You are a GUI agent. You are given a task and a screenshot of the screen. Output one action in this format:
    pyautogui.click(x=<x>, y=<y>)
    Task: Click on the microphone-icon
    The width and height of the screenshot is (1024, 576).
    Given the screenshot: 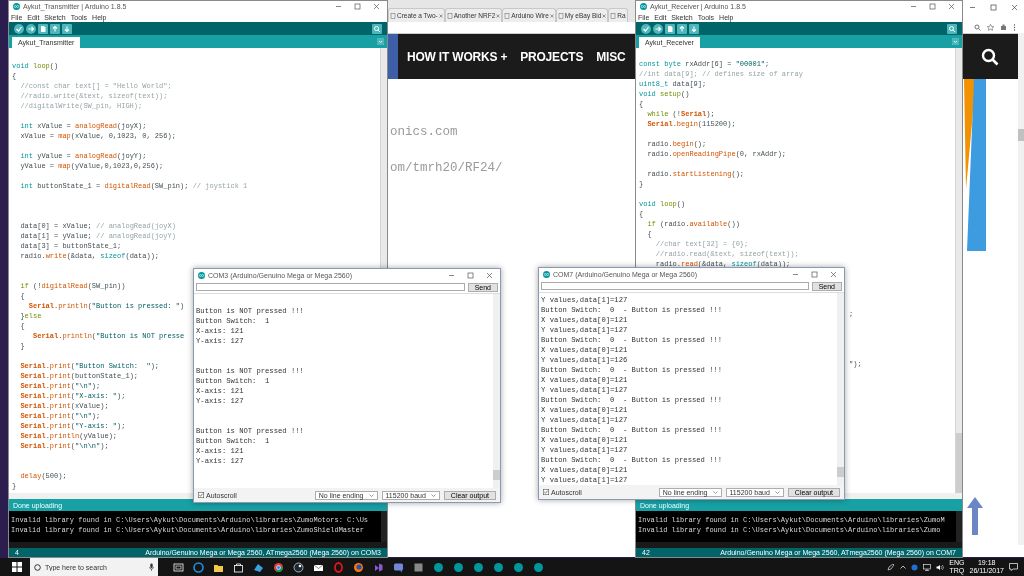 What is the action you would take?
    pyautogui.click(x=151, y=567)
    